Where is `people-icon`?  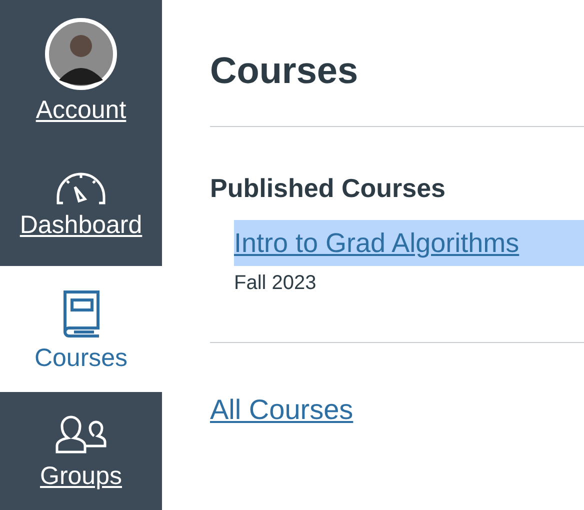 people-icon is located at coordinates (81, 435).